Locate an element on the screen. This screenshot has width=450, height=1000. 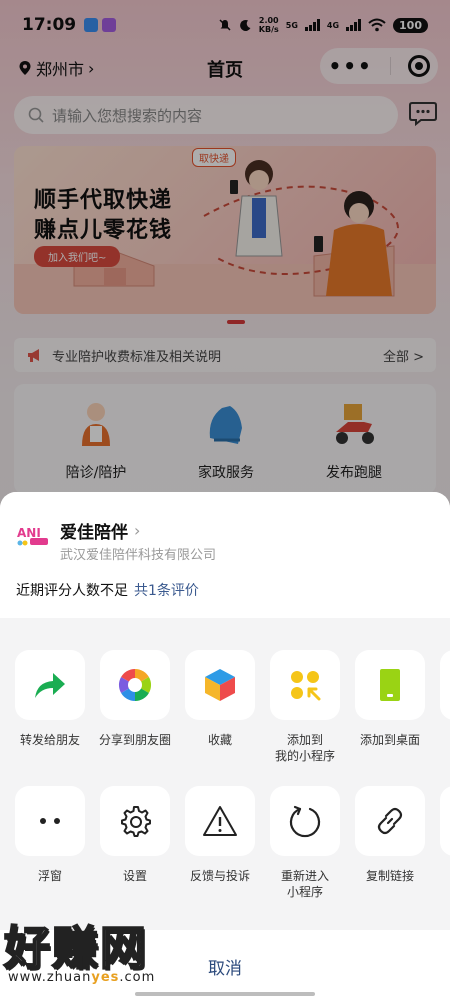
rating-row: 近期评分人数不足 共1条评价 is located at coordinates (107, 590).